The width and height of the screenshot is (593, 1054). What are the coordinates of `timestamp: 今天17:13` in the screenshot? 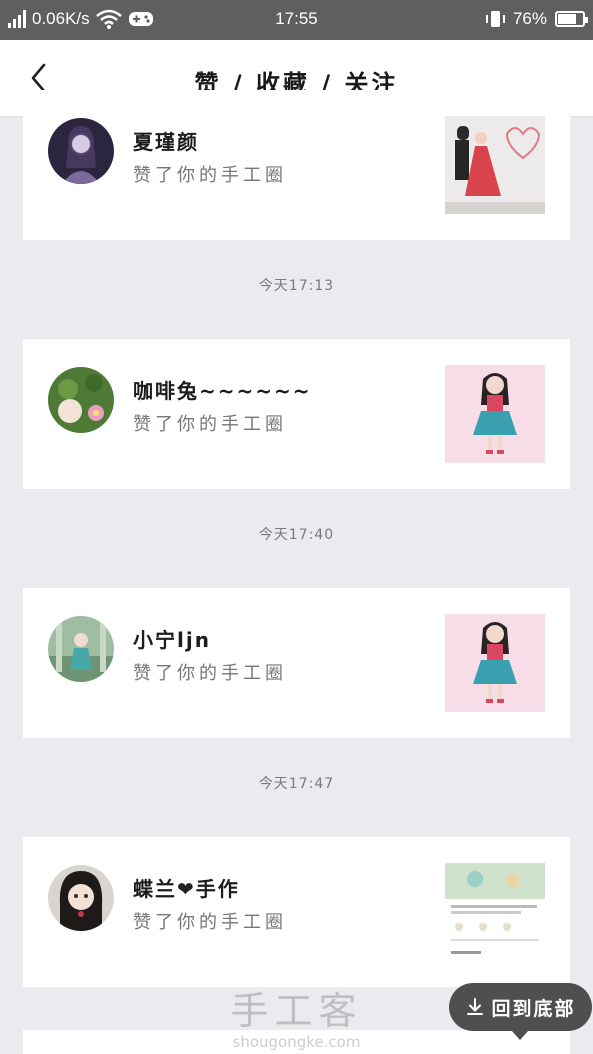 It's located at (296, 286).